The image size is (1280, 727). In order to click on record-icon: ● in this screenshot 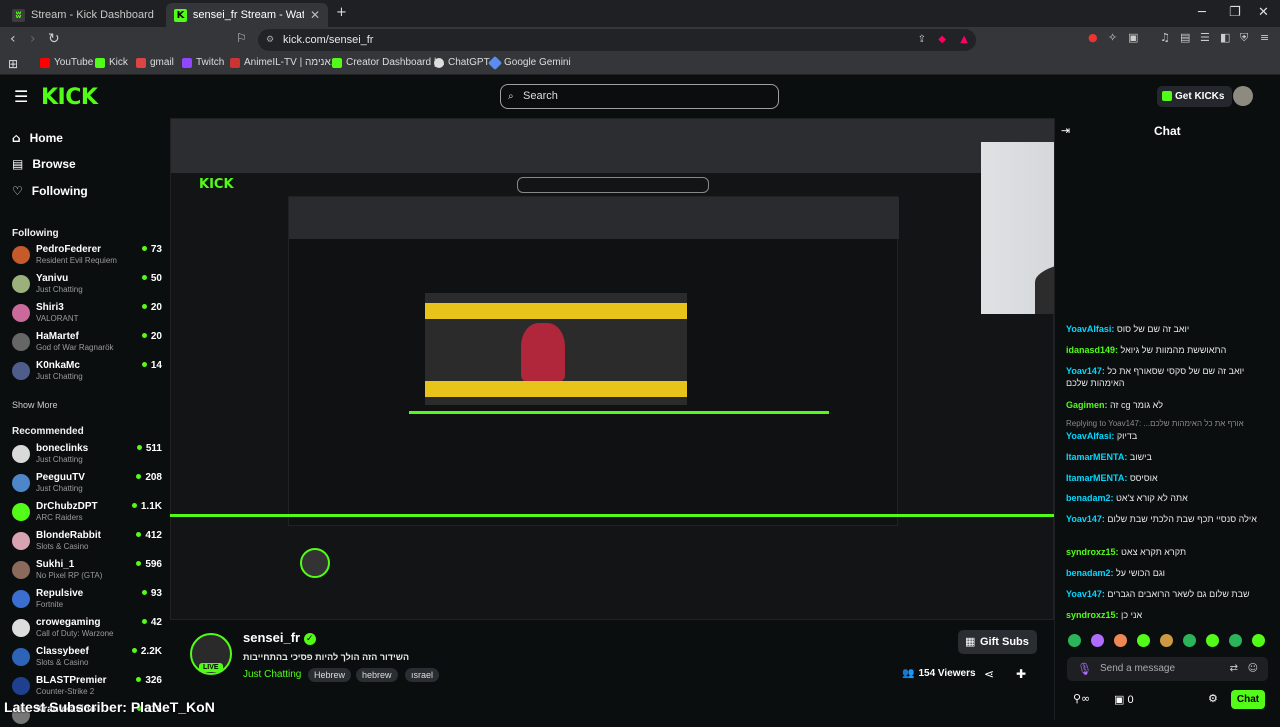, I will do `click(1093, 37)`.